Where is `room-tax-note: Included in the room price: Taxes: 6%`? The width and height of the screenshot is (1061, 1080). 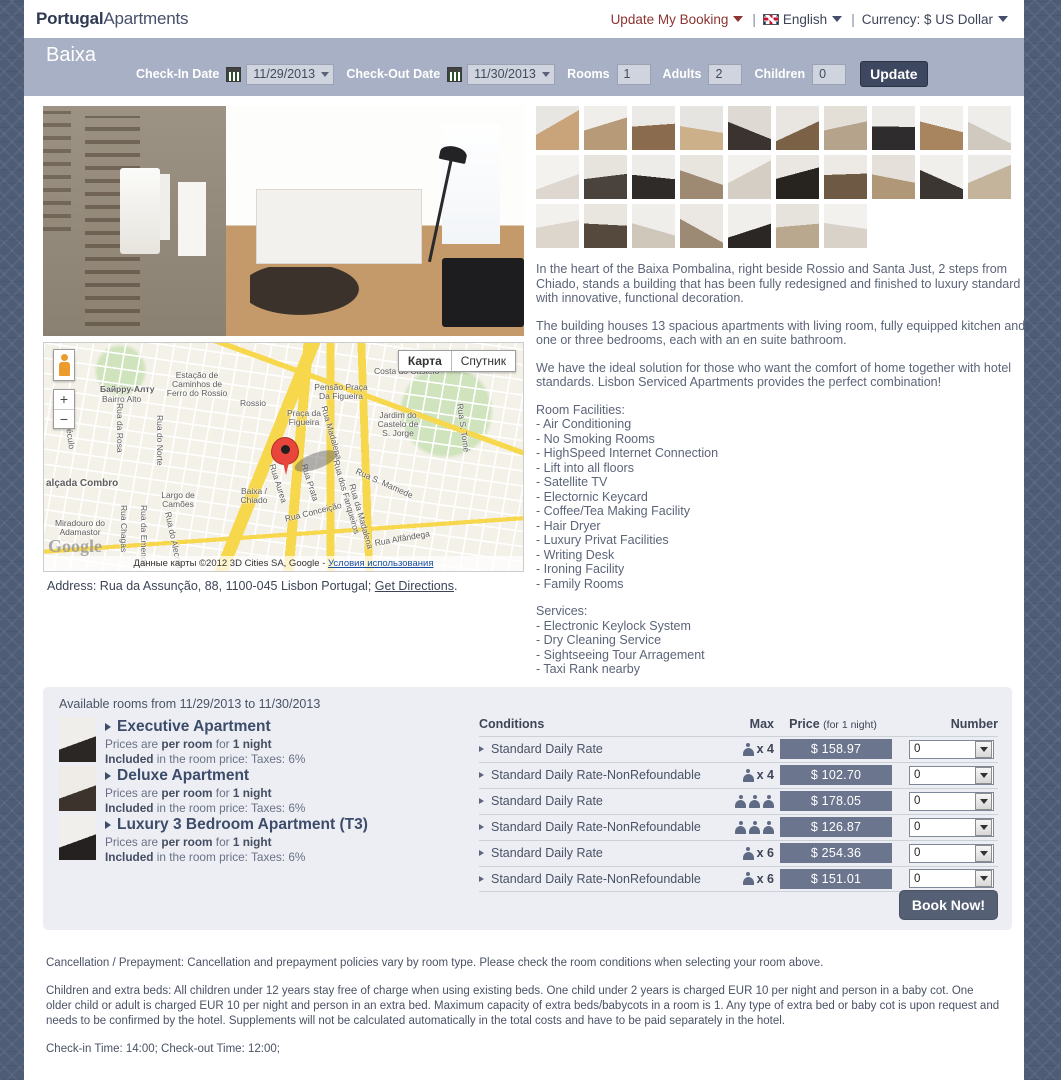 room-tax-note: Included in the room price: Taxes: 6% is located at coordinates (205, 856).